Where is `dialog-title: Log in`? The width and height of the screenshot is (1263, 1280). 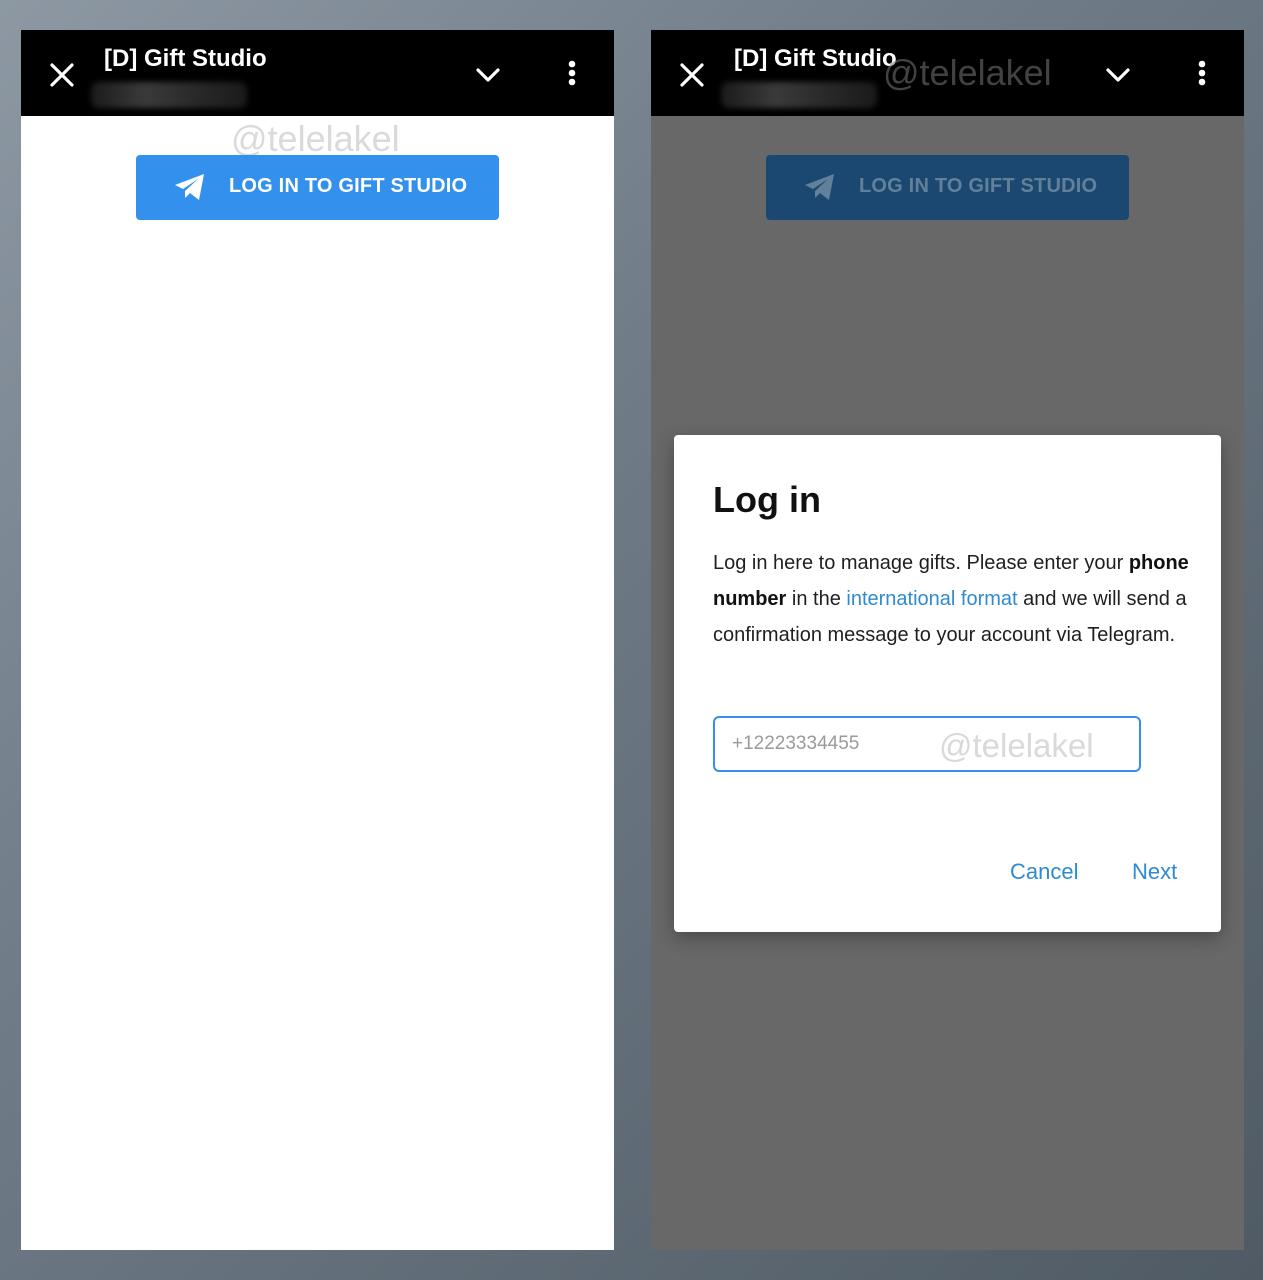
dialog-title: Log in is located at coordinates (767, 499).